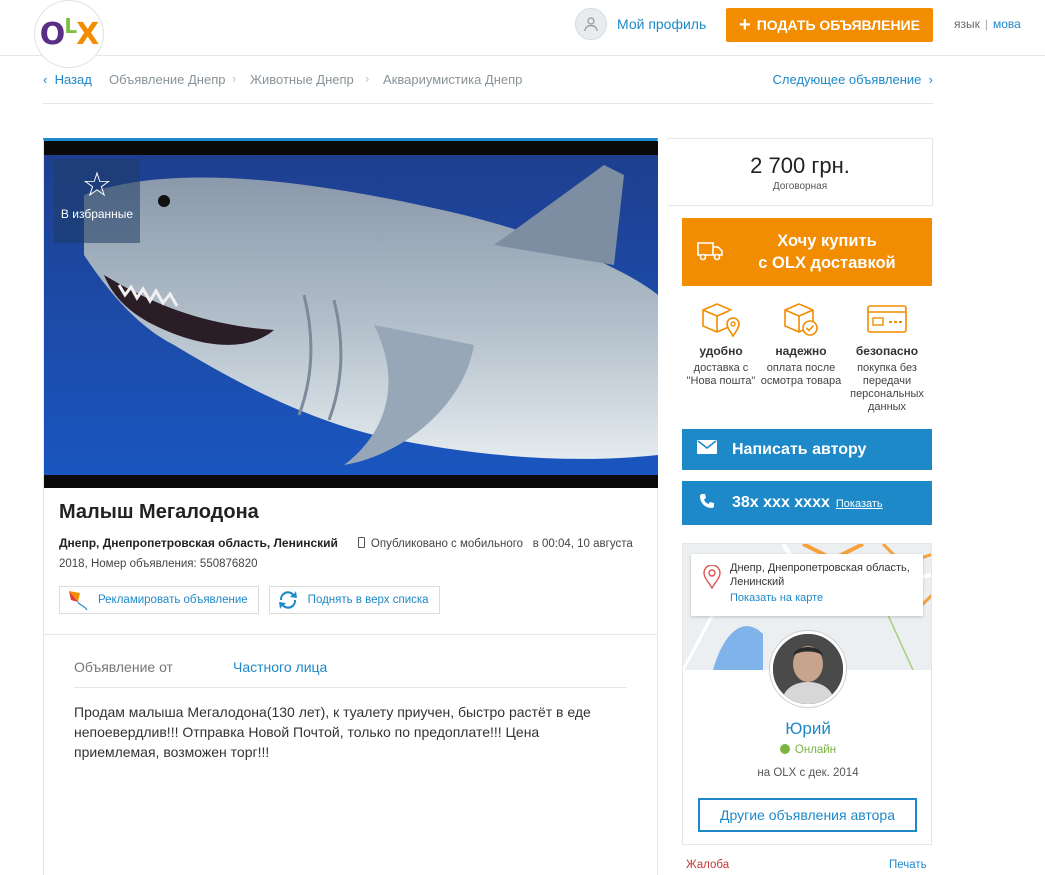 This screenshot has height=875, width=1045. What do you see at coordinates (302, 79) in the screenshot?
I see `breadcrumb-item: Животные Днепр` at bounding box center [302, 79].